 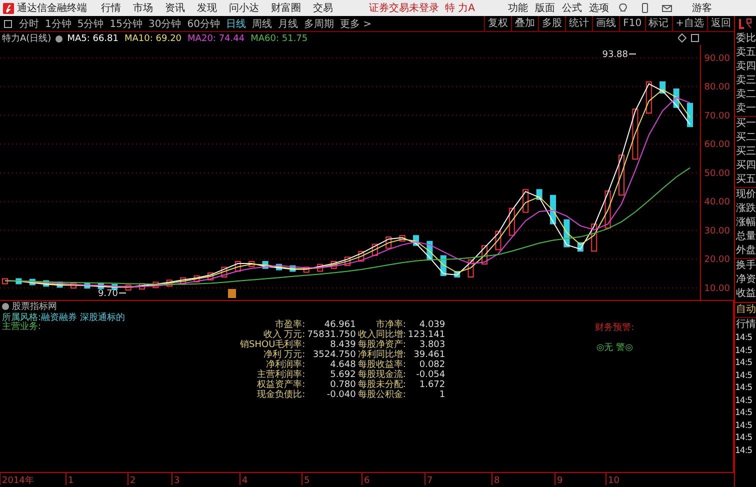 I want to click on metric-value: 0.082, so click(x=432, y=365).